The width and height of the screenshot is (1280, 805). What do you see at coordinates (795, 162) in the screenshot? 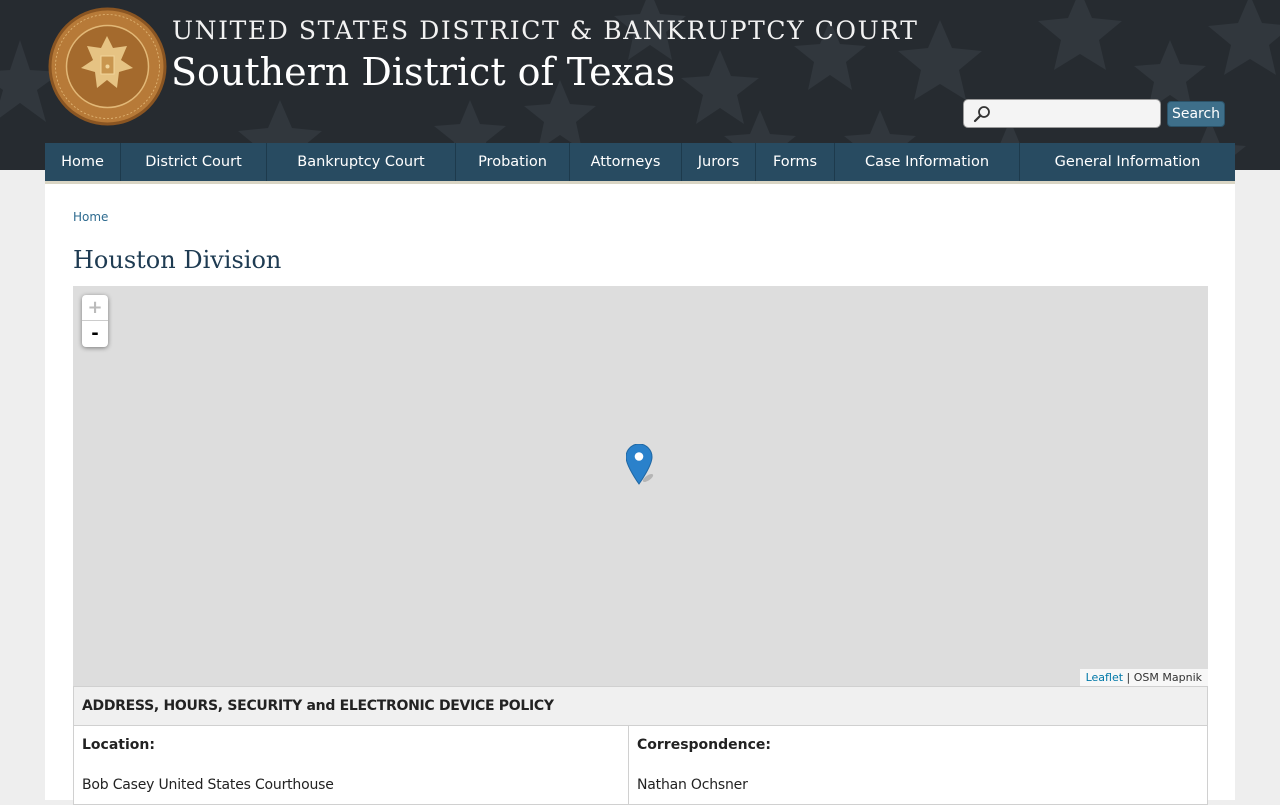
I see `nav-item-forms: Forms` at bounding box center [795, 162].